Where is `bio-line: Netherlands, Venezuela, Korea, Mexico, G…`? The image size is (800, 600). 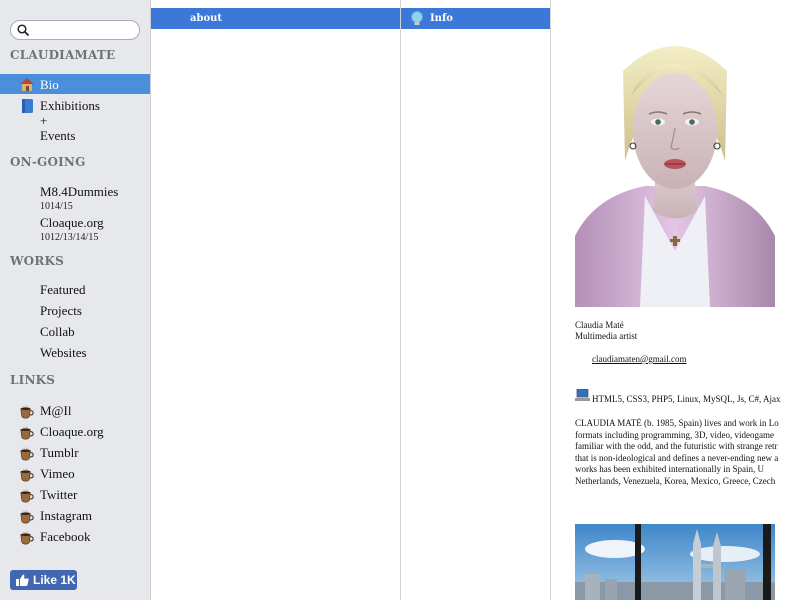
bio-line: Netherlands, Venezuela, Korea, Mexico, G… is located at coordinates (675, 480).